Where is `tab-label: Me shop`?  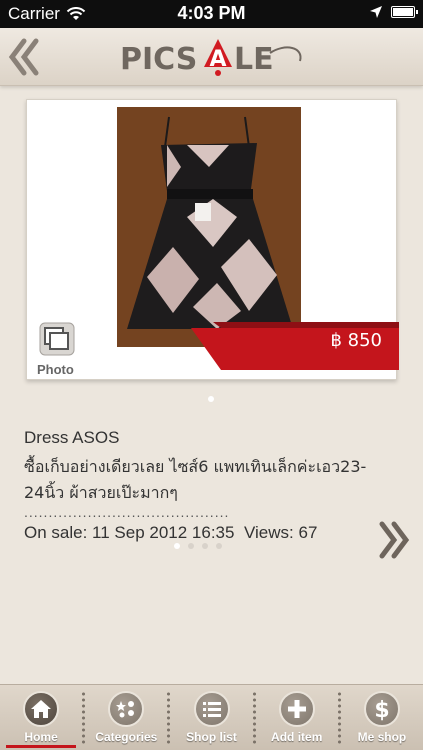
tab-label: Me shop is located at coordinates (382, 737).